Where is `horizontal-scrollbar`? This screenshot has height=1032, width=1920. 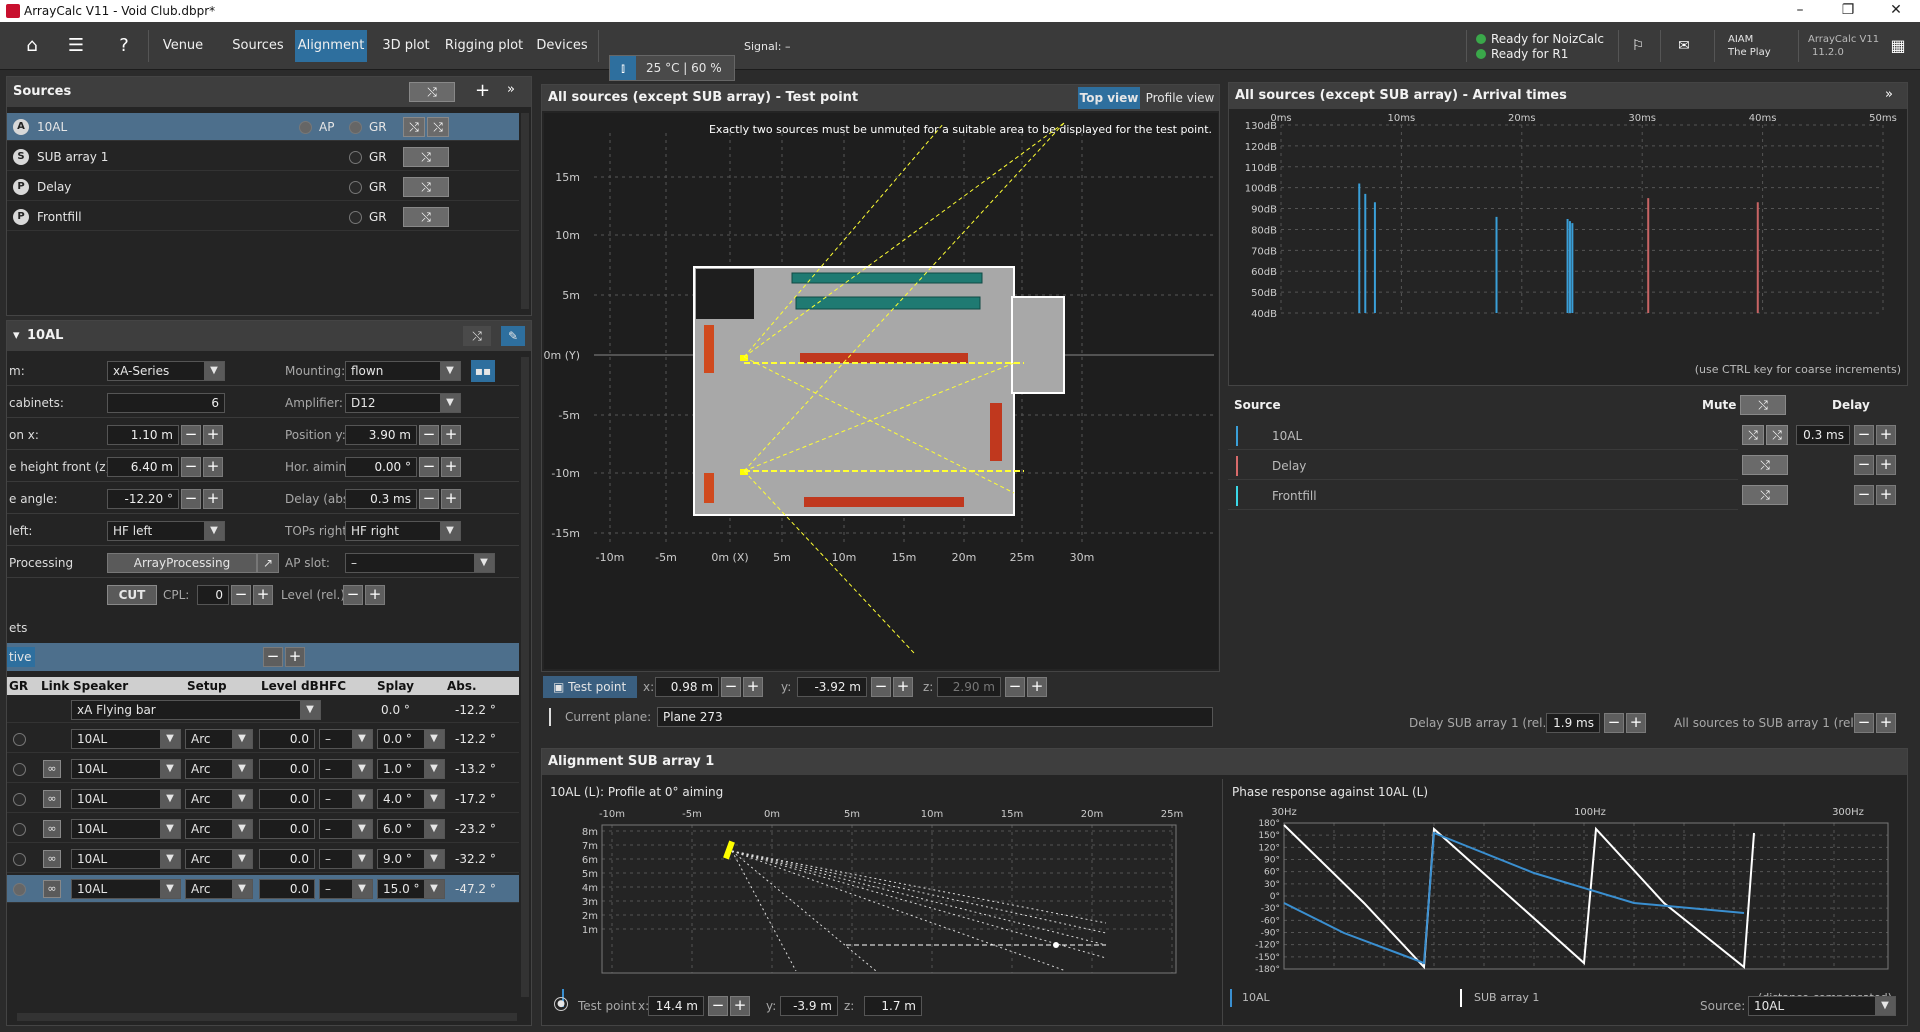
horizontal-scrollbar is located at coordinates (267, 1017).